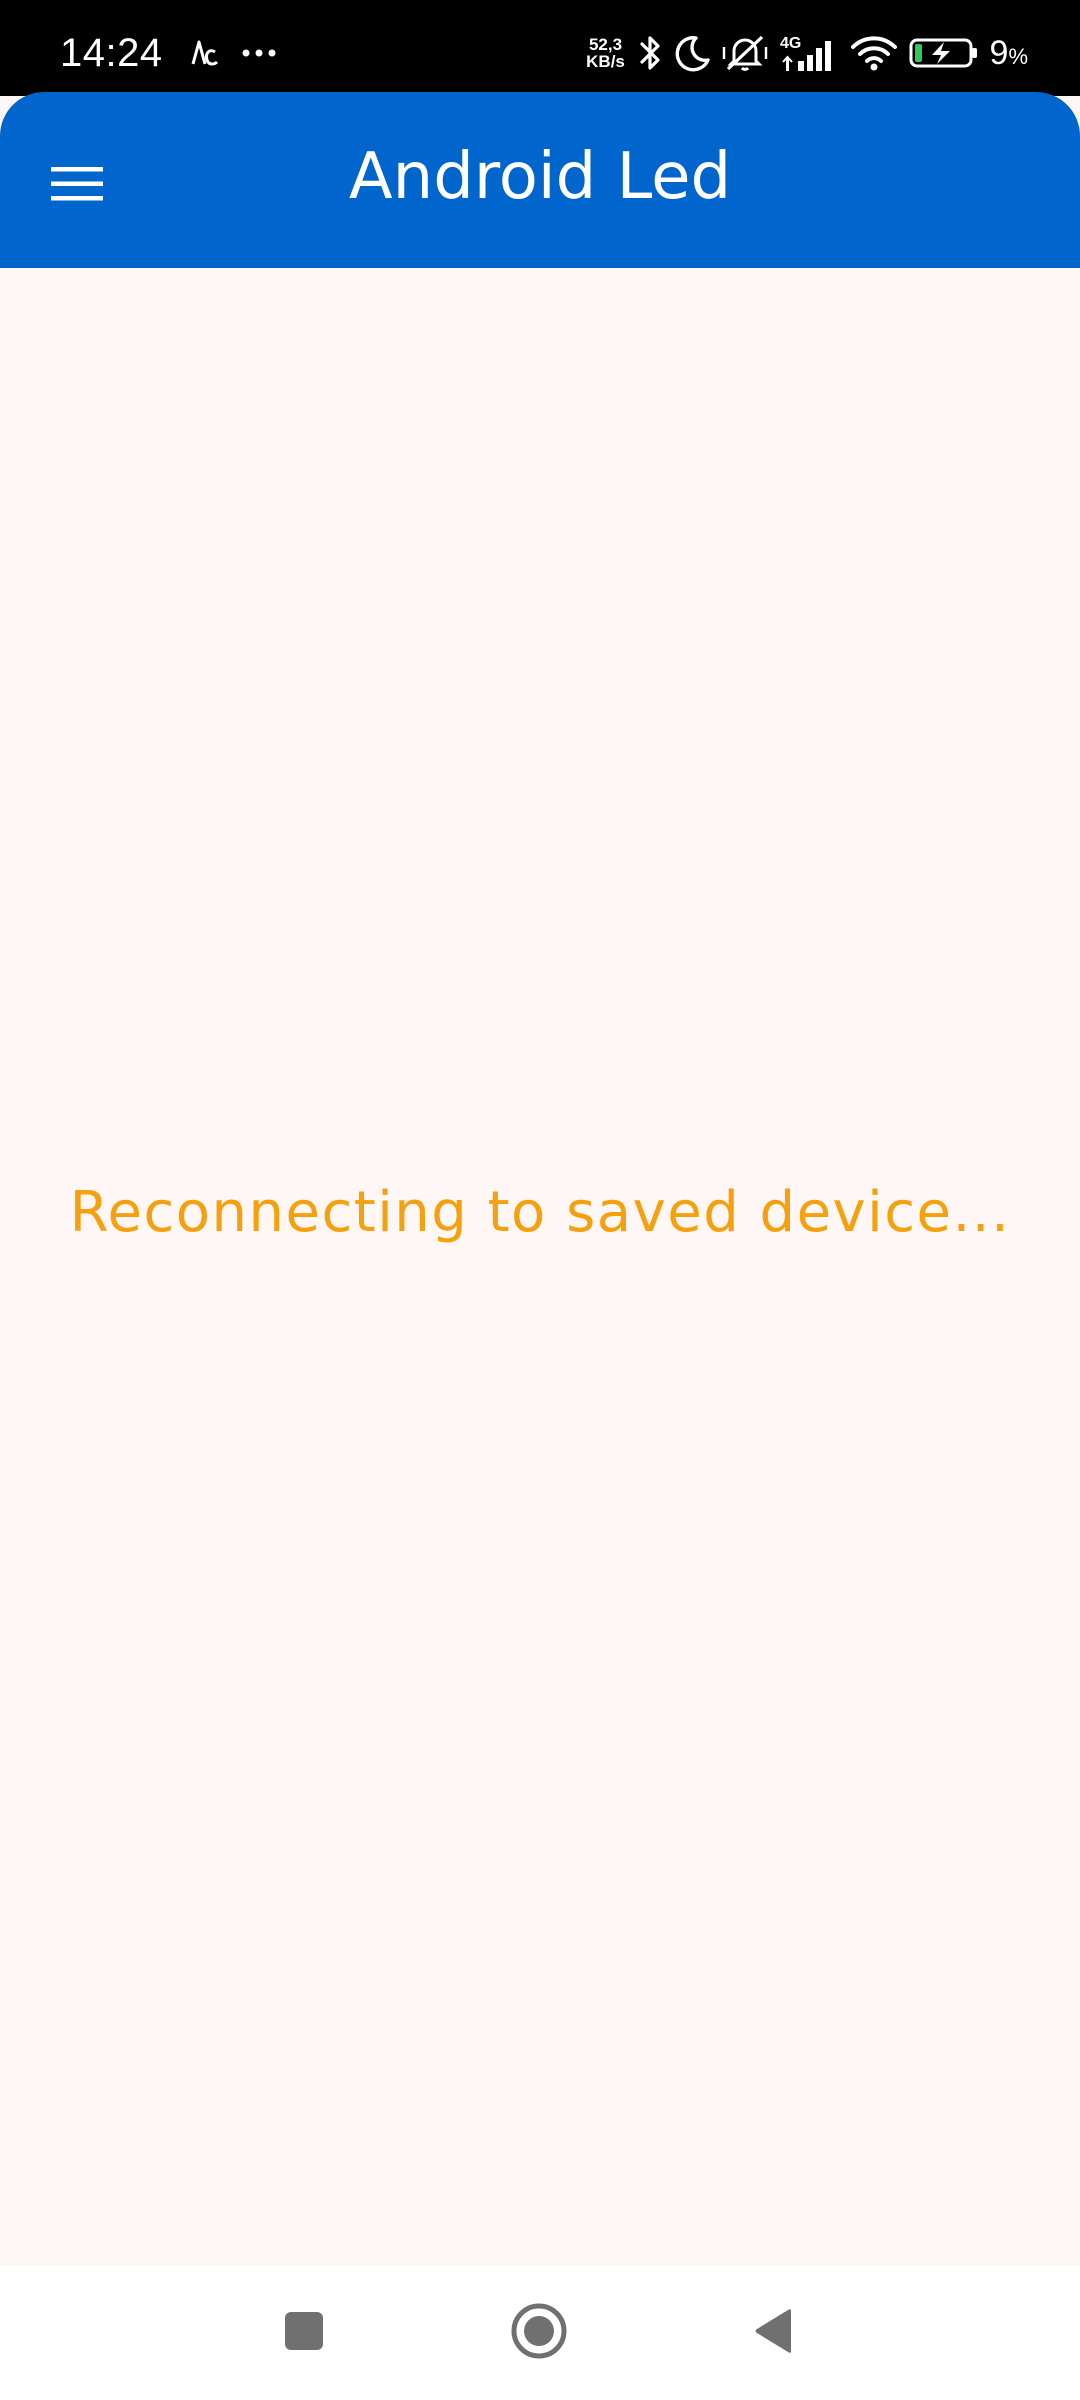  I want to click on recents-button, so click(304, 2331).